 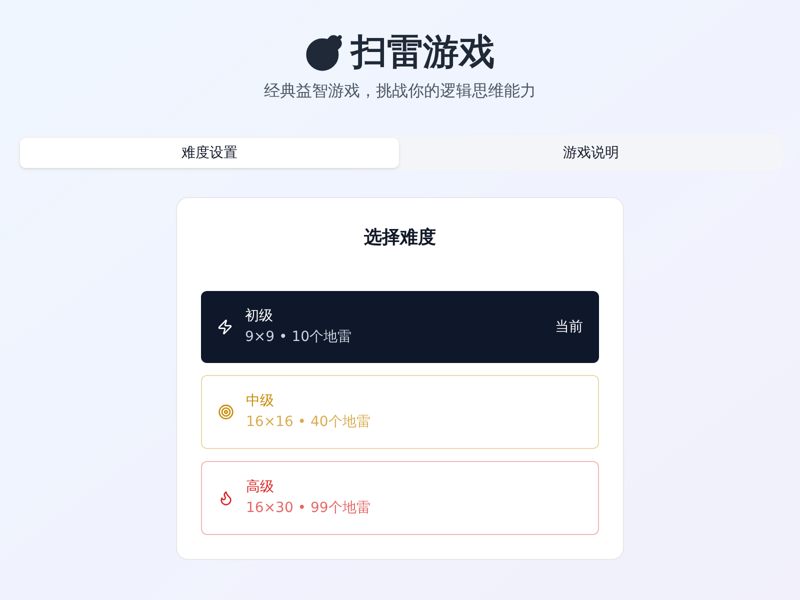 I want to click on tab: 游戏说明, so click(x=591, y=153).